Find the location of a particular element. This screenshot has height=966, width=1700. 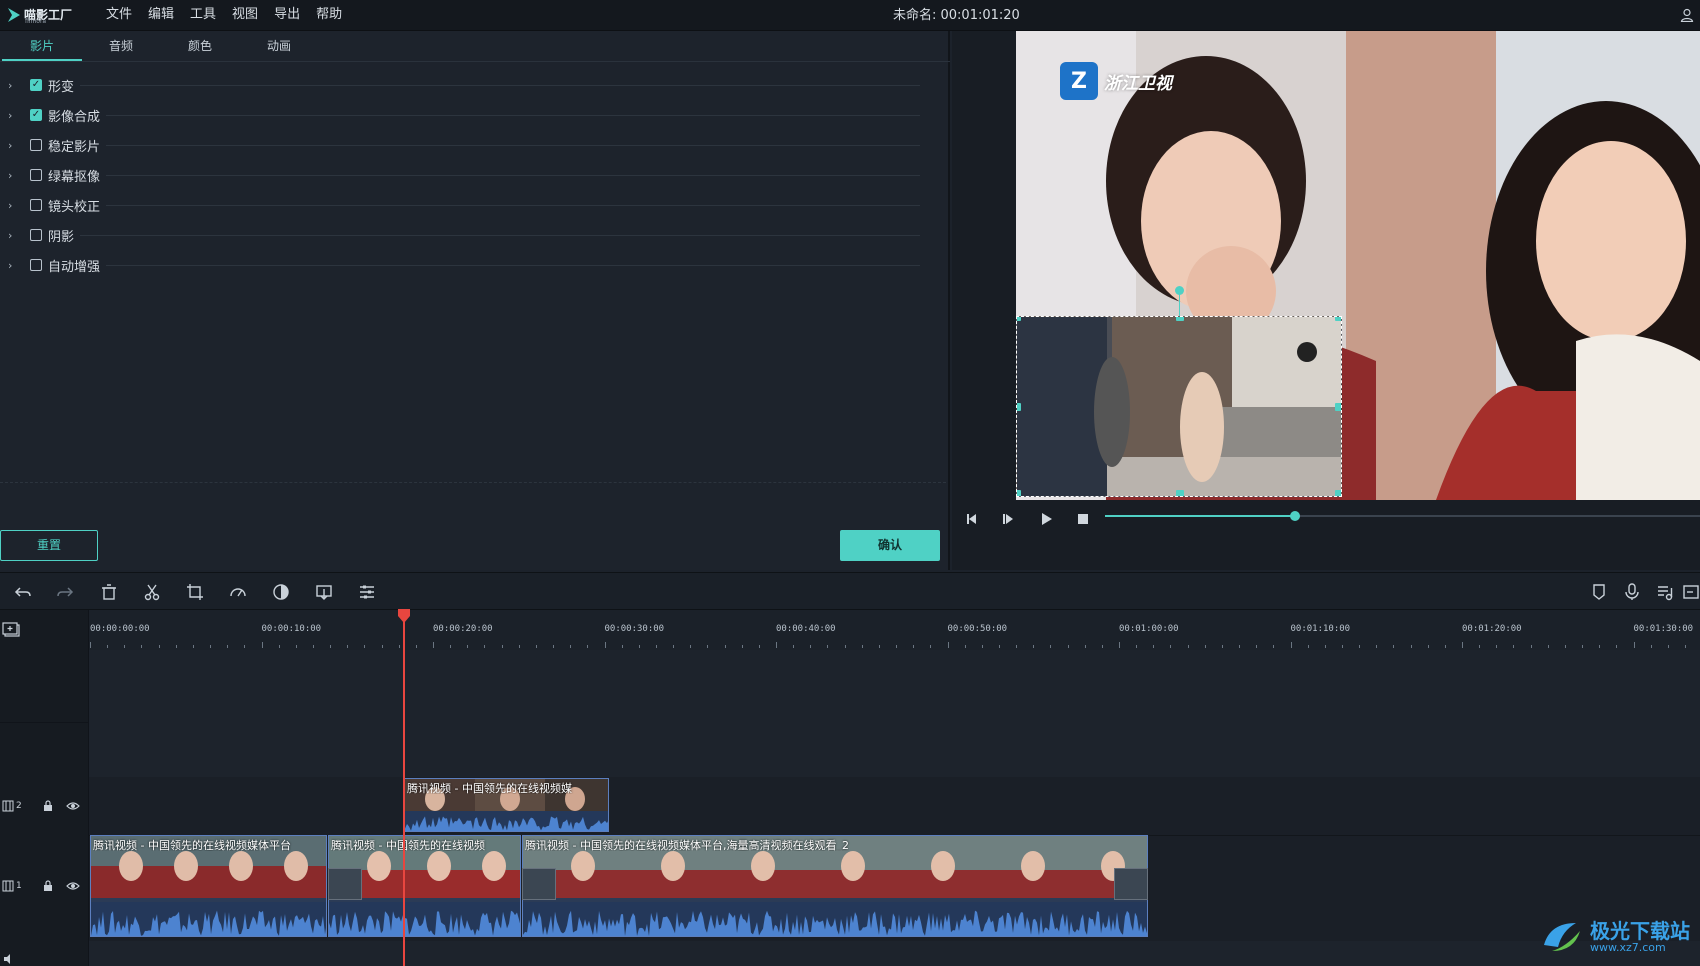

pip-frame is located at coordinates (1179, 406).